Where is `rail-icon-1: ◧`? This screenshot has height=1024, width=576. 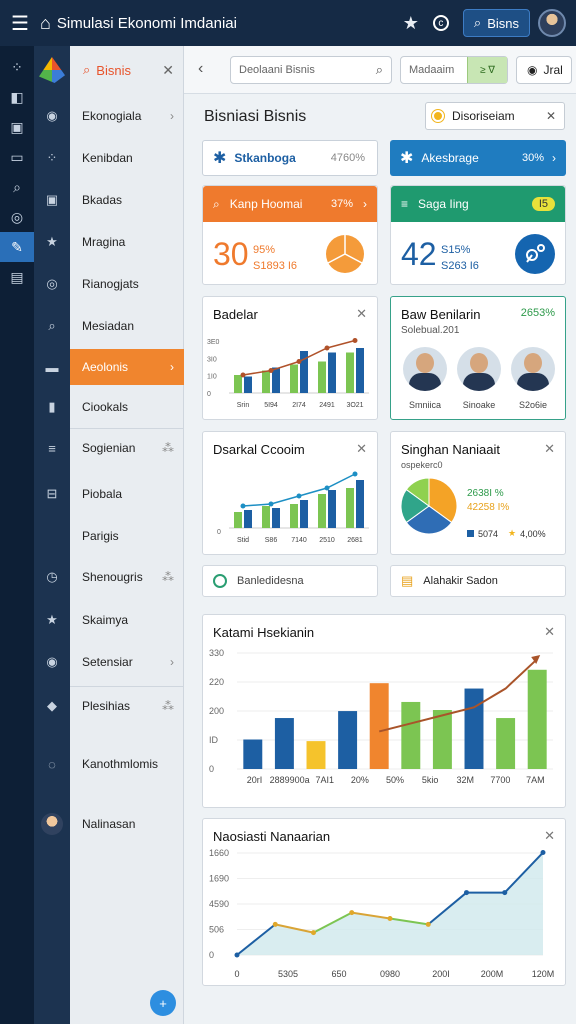 rail-icon-1: ◧ is located at coordinates (17, 97).